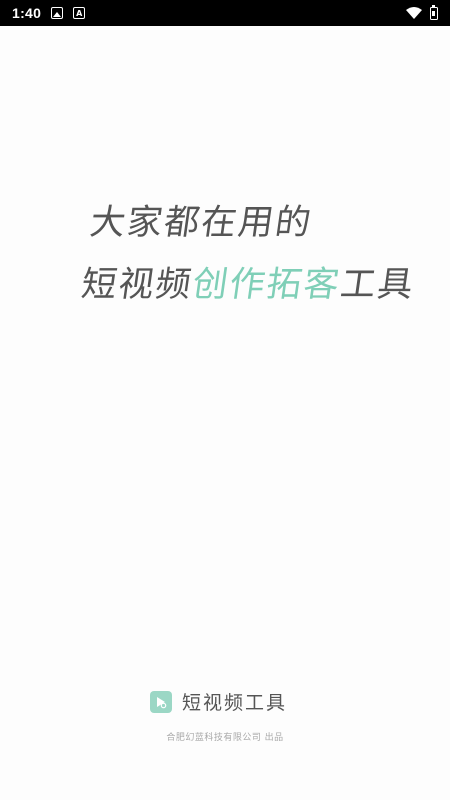  I want to click on slogan-line-2: 短视频创作拓客工具, so click(248, 285).